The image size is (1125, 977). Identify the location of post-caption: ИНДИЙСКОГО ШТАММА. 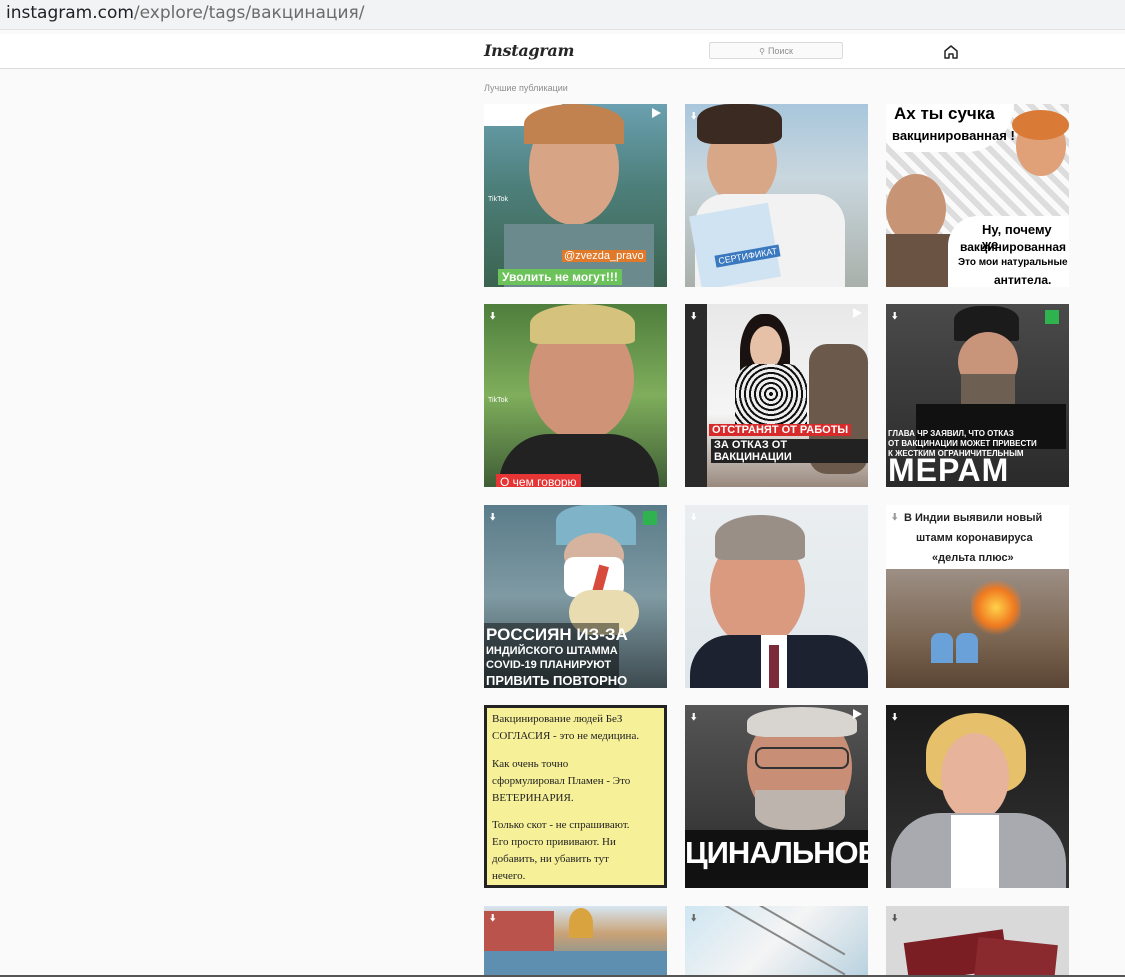
(552, 651).